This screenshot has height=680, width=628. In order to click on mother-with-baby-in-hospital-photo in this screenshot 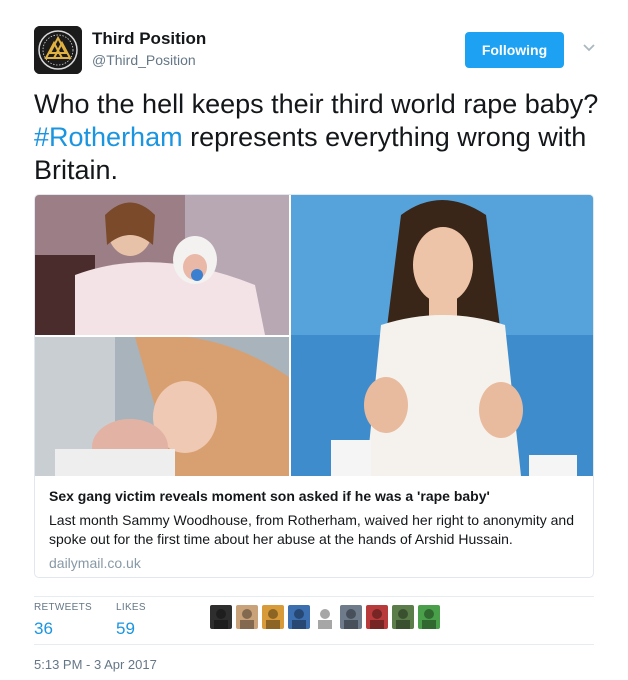, I will do `click(162, 406)`.